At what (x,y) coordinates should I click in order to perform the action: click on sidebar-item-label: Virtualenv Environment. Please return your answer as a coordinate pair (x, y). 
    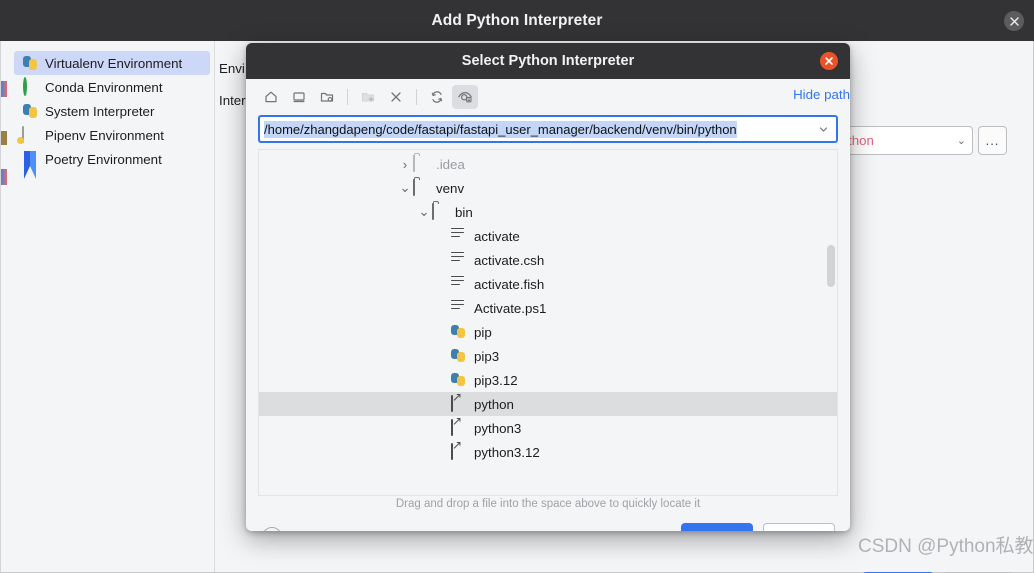
    Looking at the image, I should click on (114, 63).